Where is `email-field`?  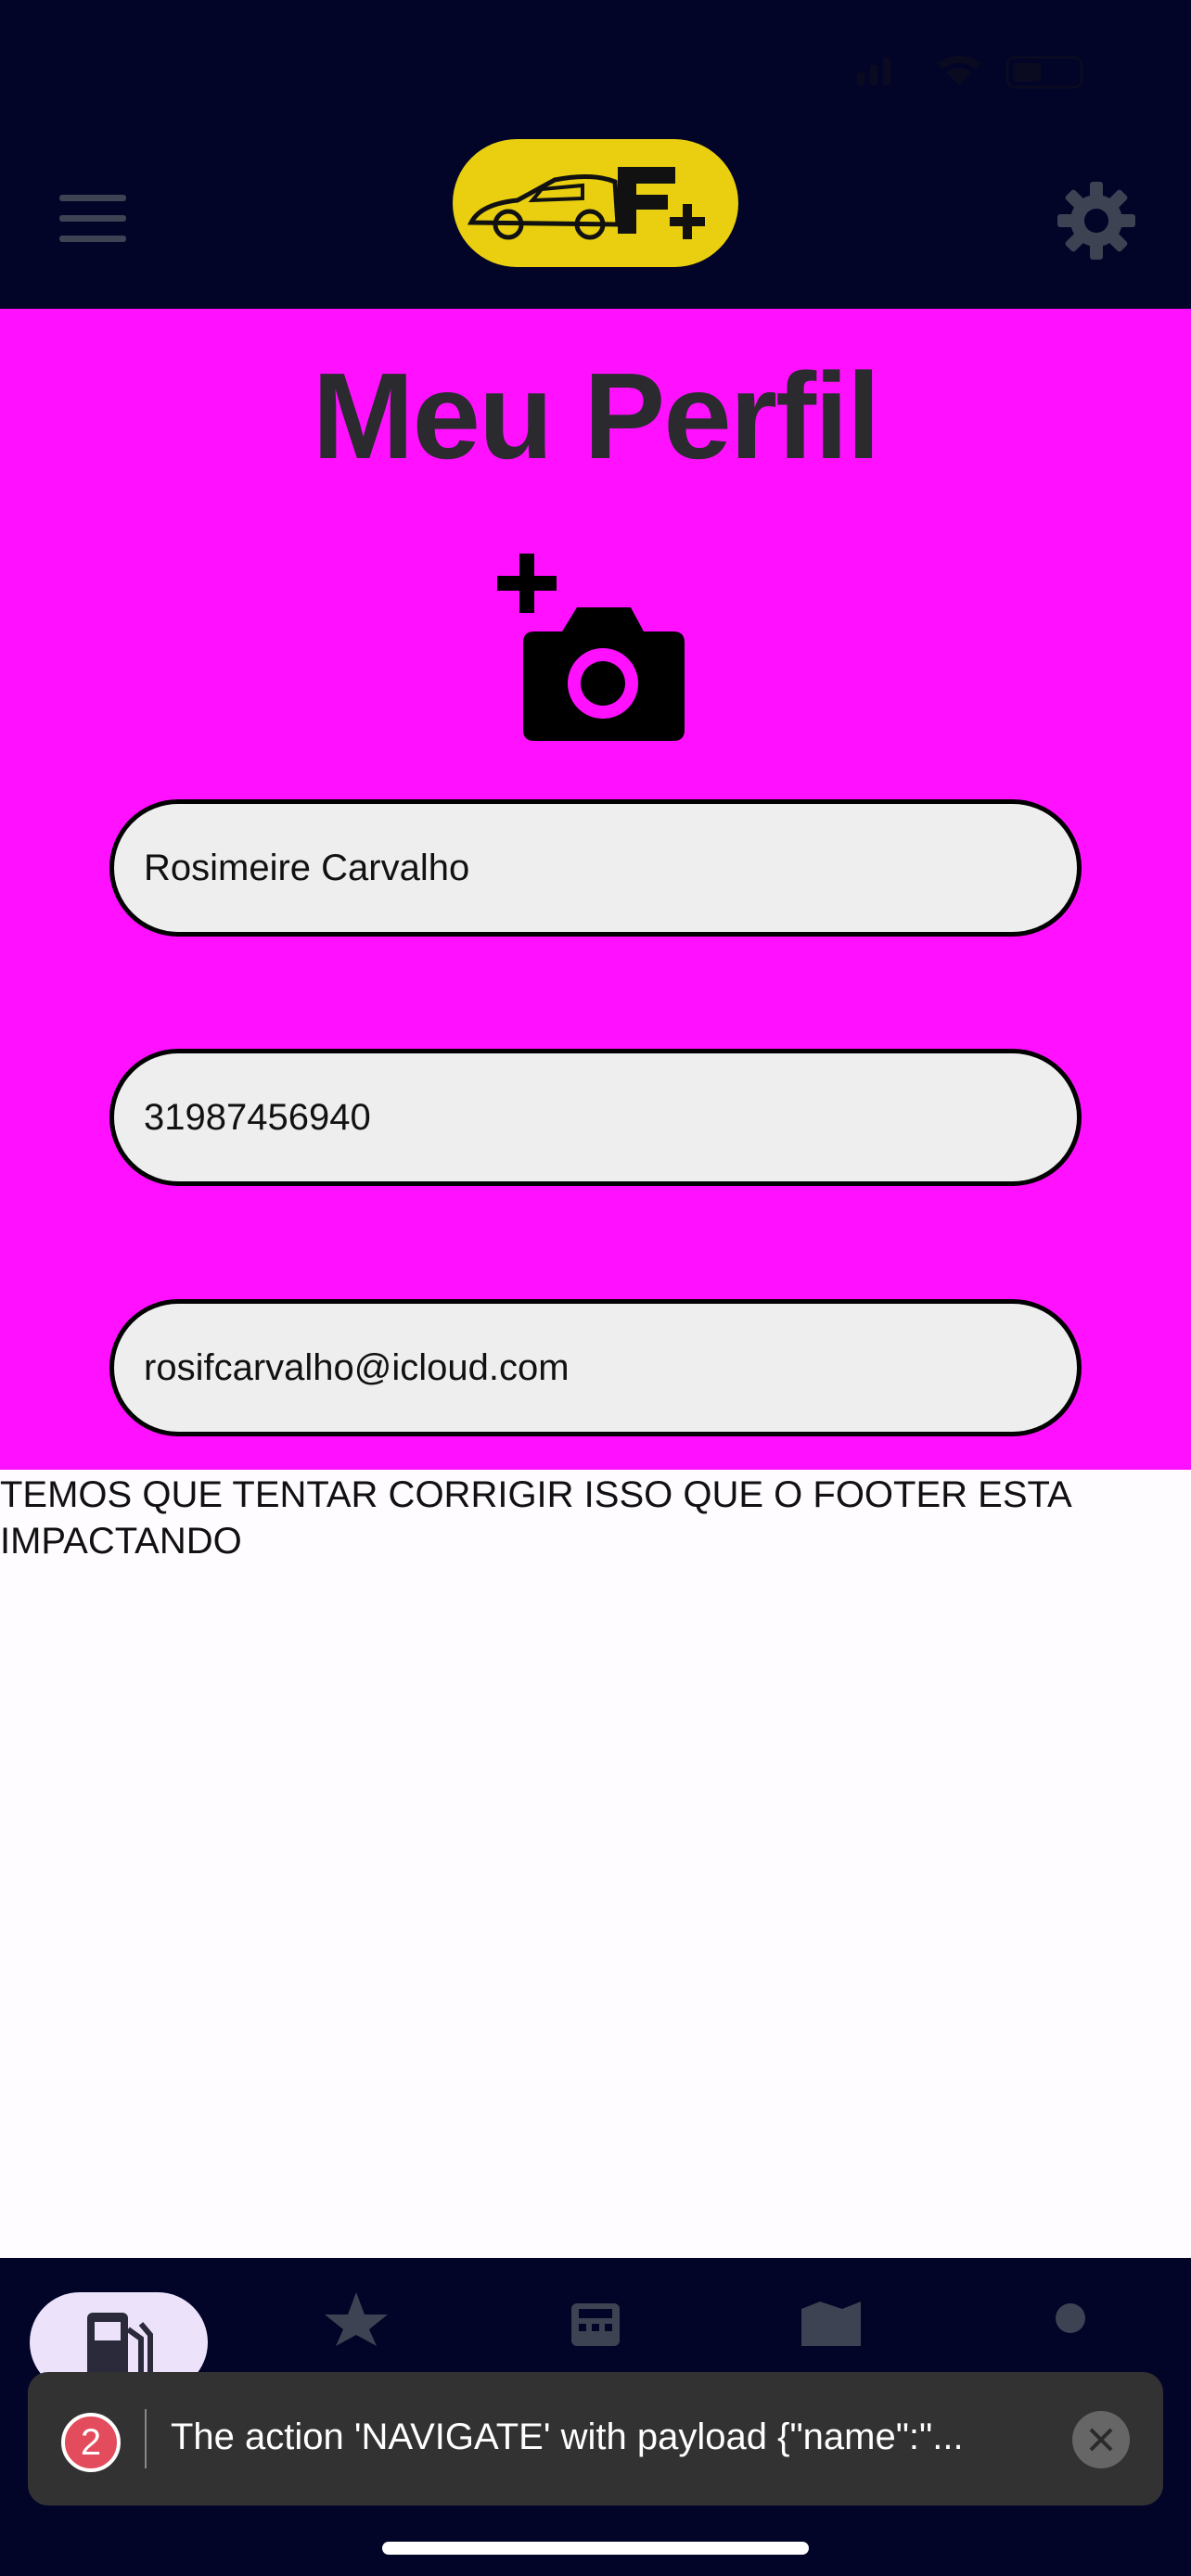
email-field is located at coordinates (595, 1367).